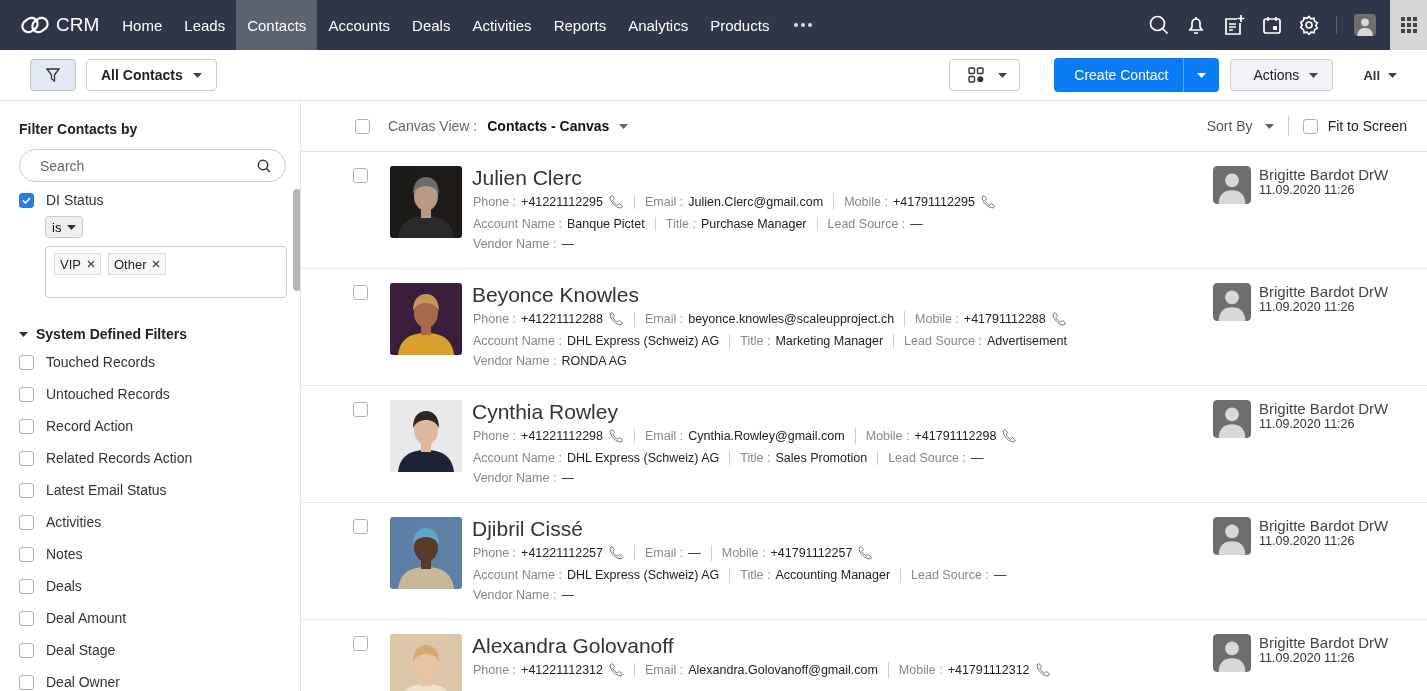  I want to click on create-menu-button, so click(1201, 75).